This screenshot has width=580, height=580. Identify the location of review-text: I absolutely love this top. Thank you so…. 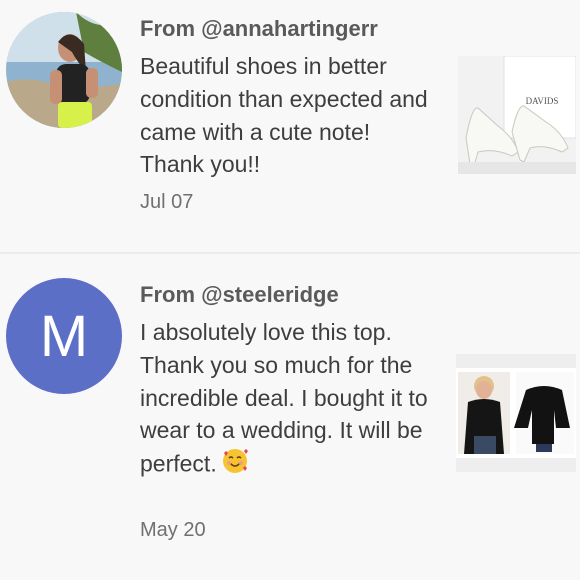
(290, 400).